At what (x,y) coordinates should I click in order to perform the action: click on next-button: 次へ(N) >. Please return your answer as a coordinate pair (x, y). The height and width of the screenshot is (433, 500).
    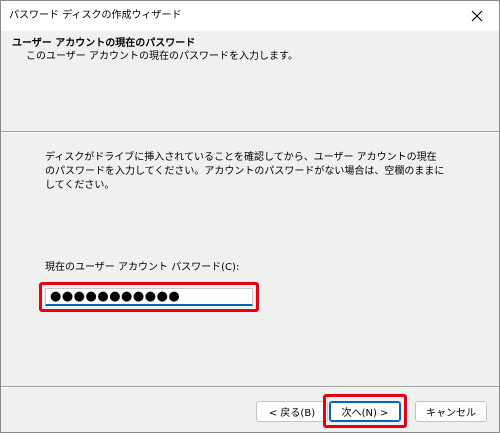
    Looking at the image, I should click on (365, 411).